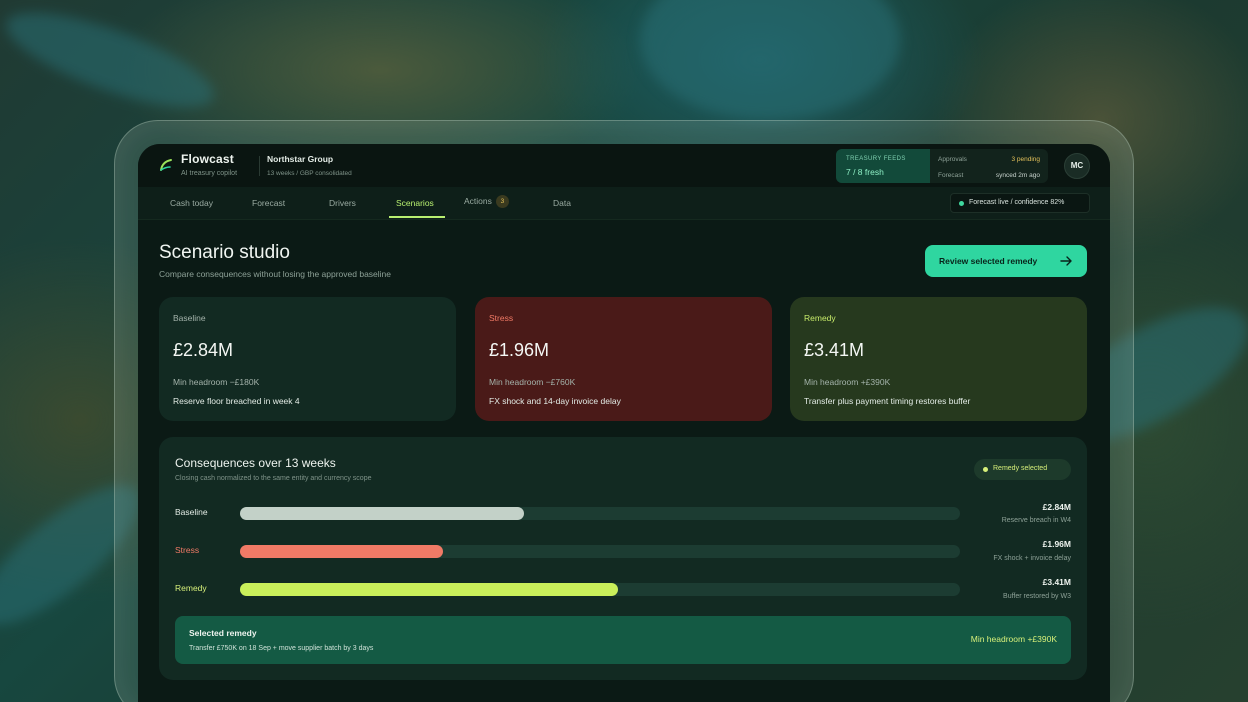  What do you see at coordinates (951, 175) in the screenshot?
I see `forecast-sync-label: Forecast` at bounding box center [951, 175].